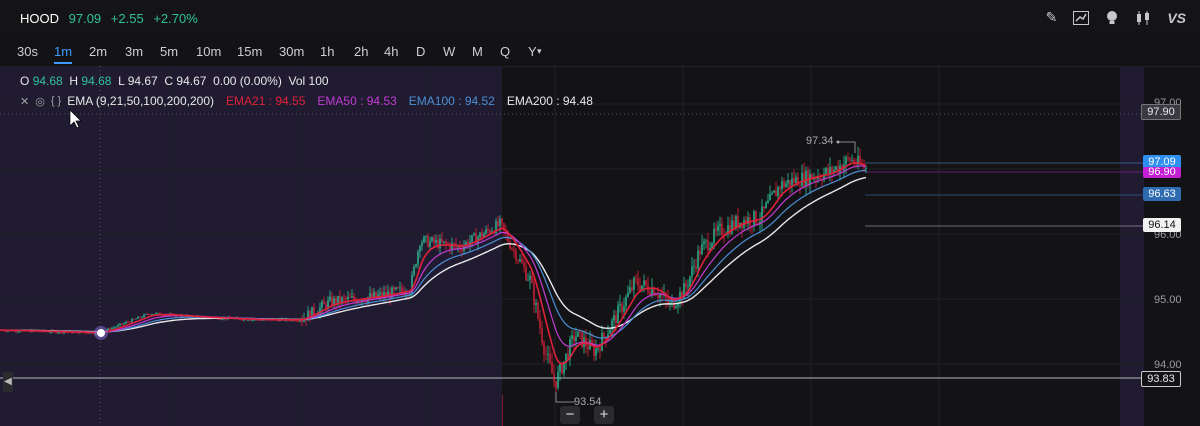 This screenshot has height=426, width=1200. Describe the element at coordinates (1176, 18) in the screenshot. I see `vs-button: VS` at that location.